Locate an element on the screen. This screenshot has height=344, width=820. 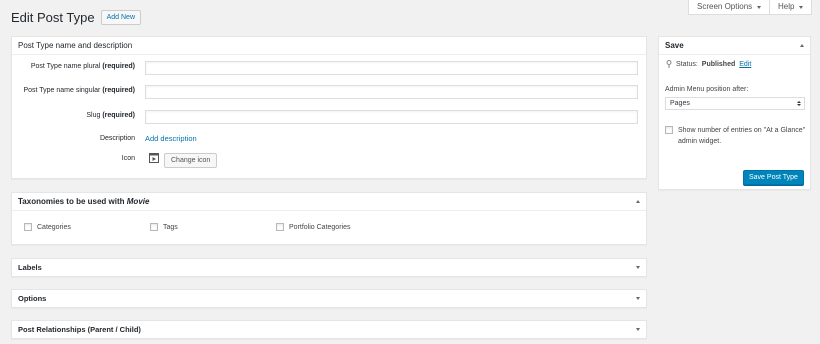
taxonomy-item: Categories is located at coordinates (47, 227).